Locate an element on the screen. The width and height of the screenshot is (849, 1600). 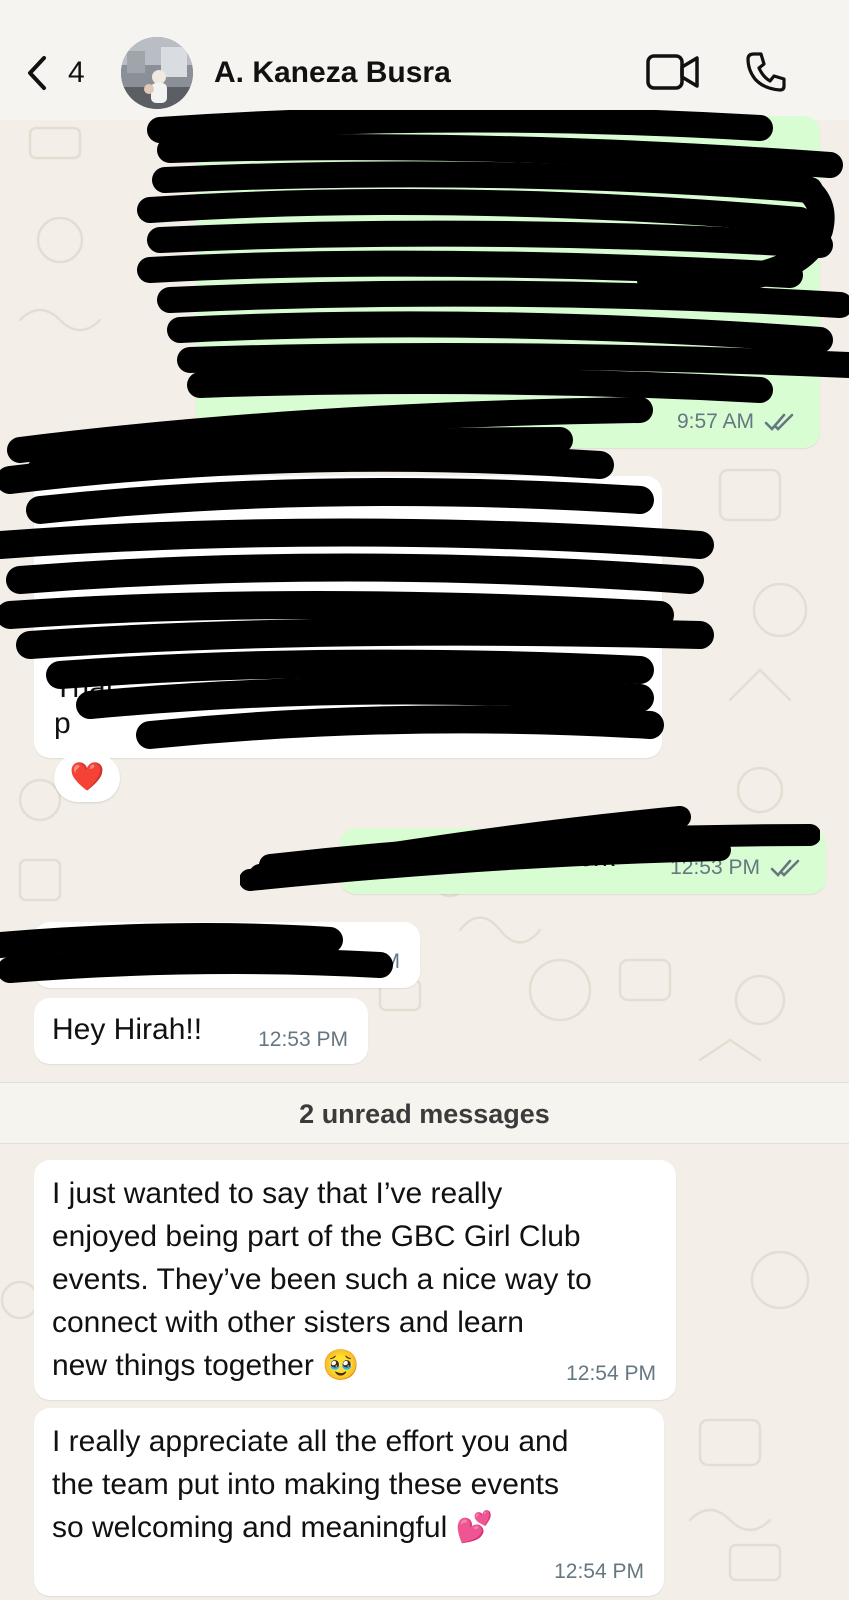
message-bubble-incoming: Hey Hirah!! 12:53 PM is located at coordinates (201, 1031).